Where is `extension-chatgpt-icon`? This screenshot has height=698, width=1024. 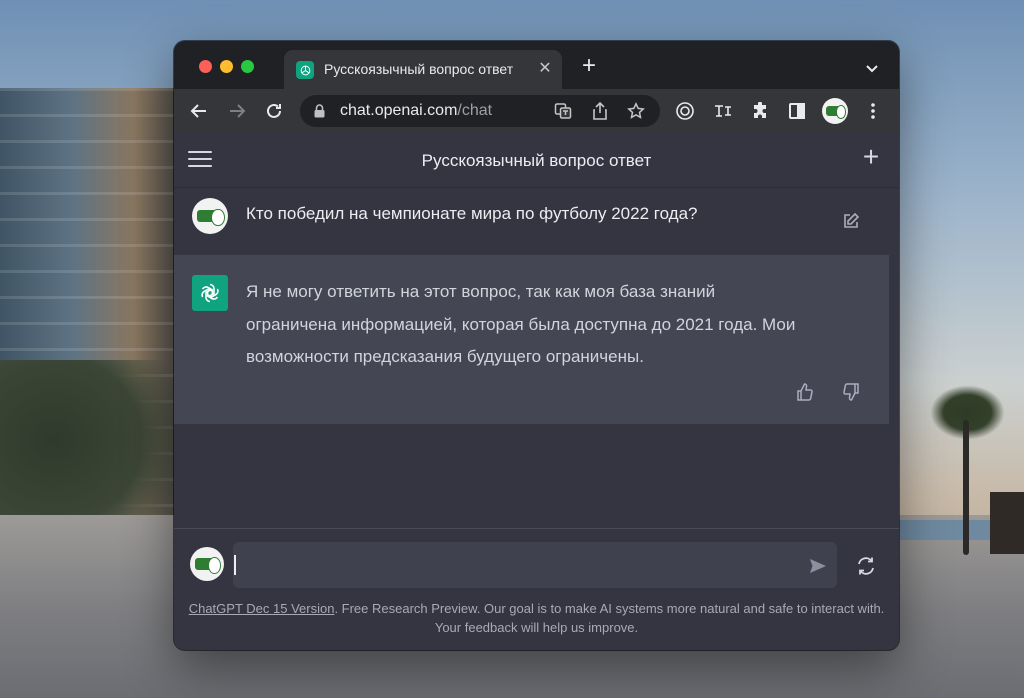
extension-chatgpt-icon is located at coordinates (685, 111).